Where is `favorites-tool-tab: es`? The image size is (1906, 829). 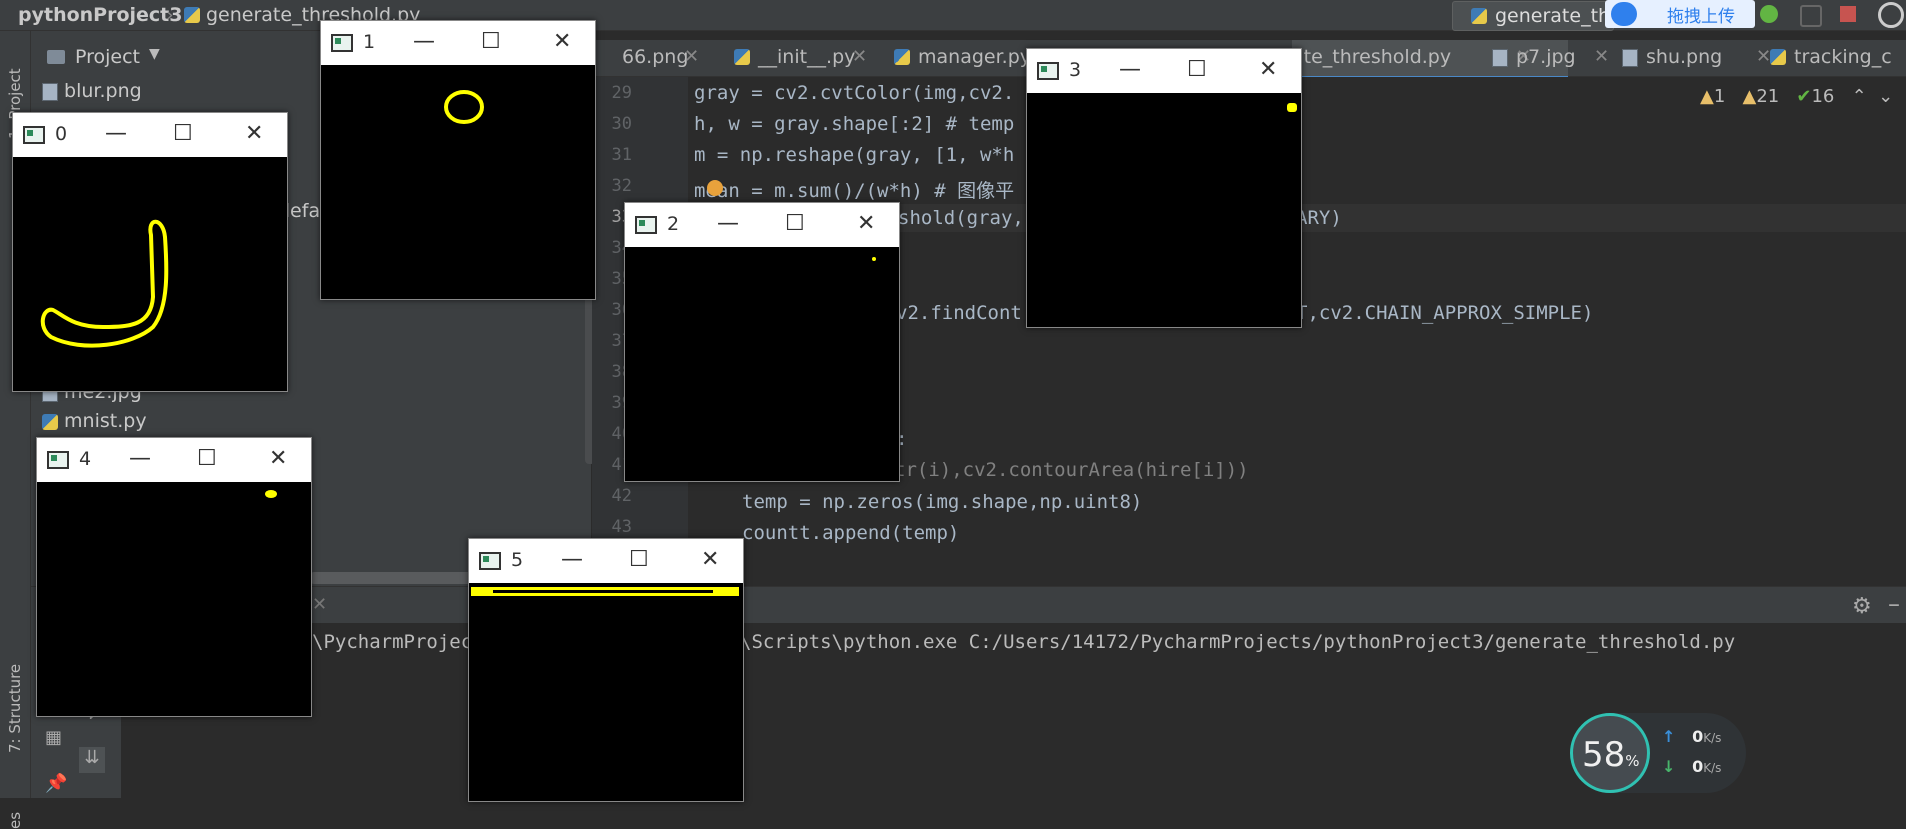 favorites-tool-tab: es is located at coordinates (15, 820).